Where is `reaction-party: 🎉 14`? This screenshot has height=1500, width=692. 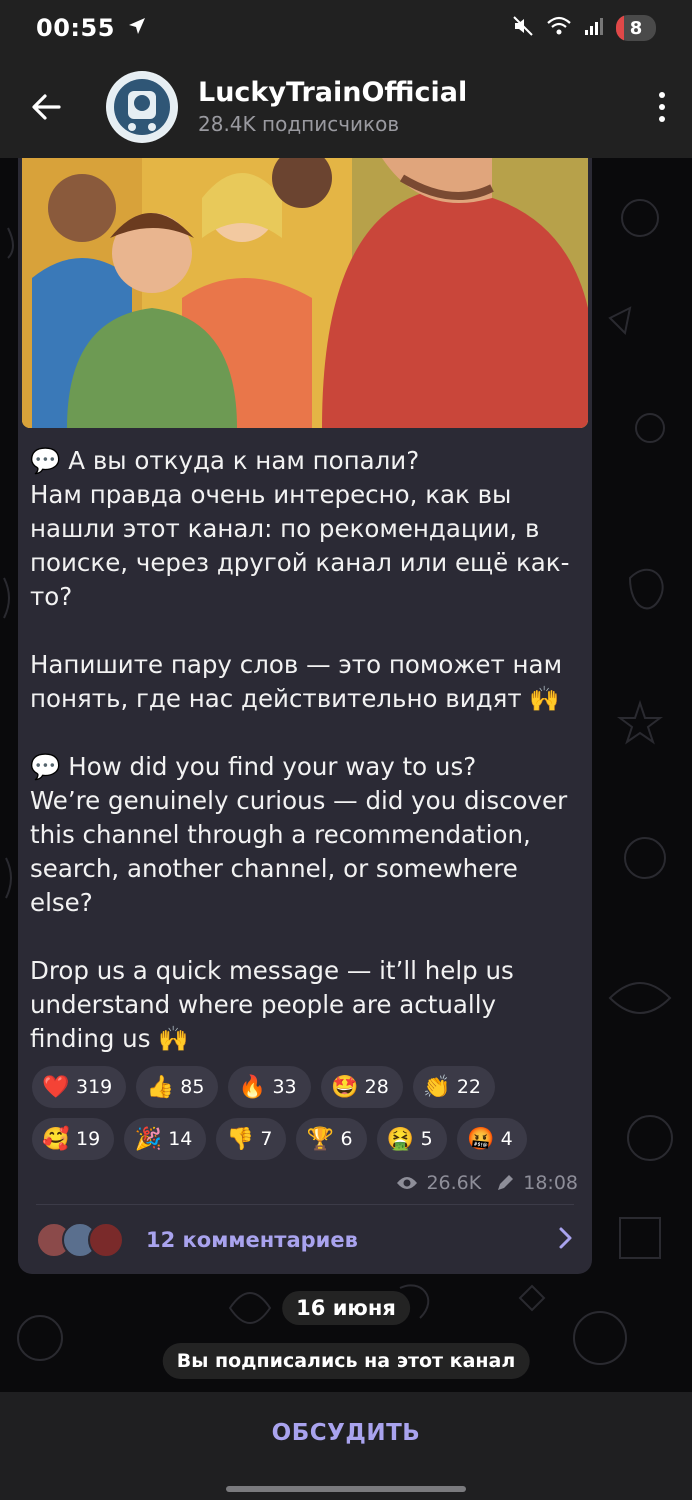 reaction-party: 🎉 14 is located at coordinates (165, 1139).